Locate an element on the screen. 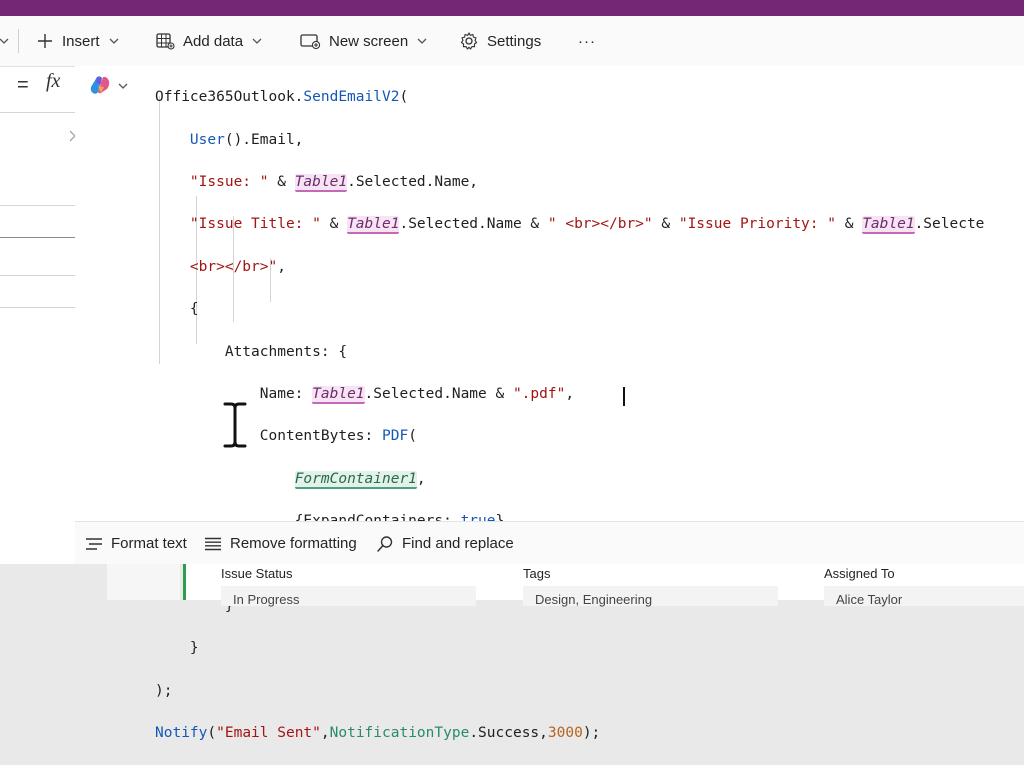 The height and width of the screenshot is (765, 1024). control-reference: FormContainer1 is located at coordinates (355, 479).